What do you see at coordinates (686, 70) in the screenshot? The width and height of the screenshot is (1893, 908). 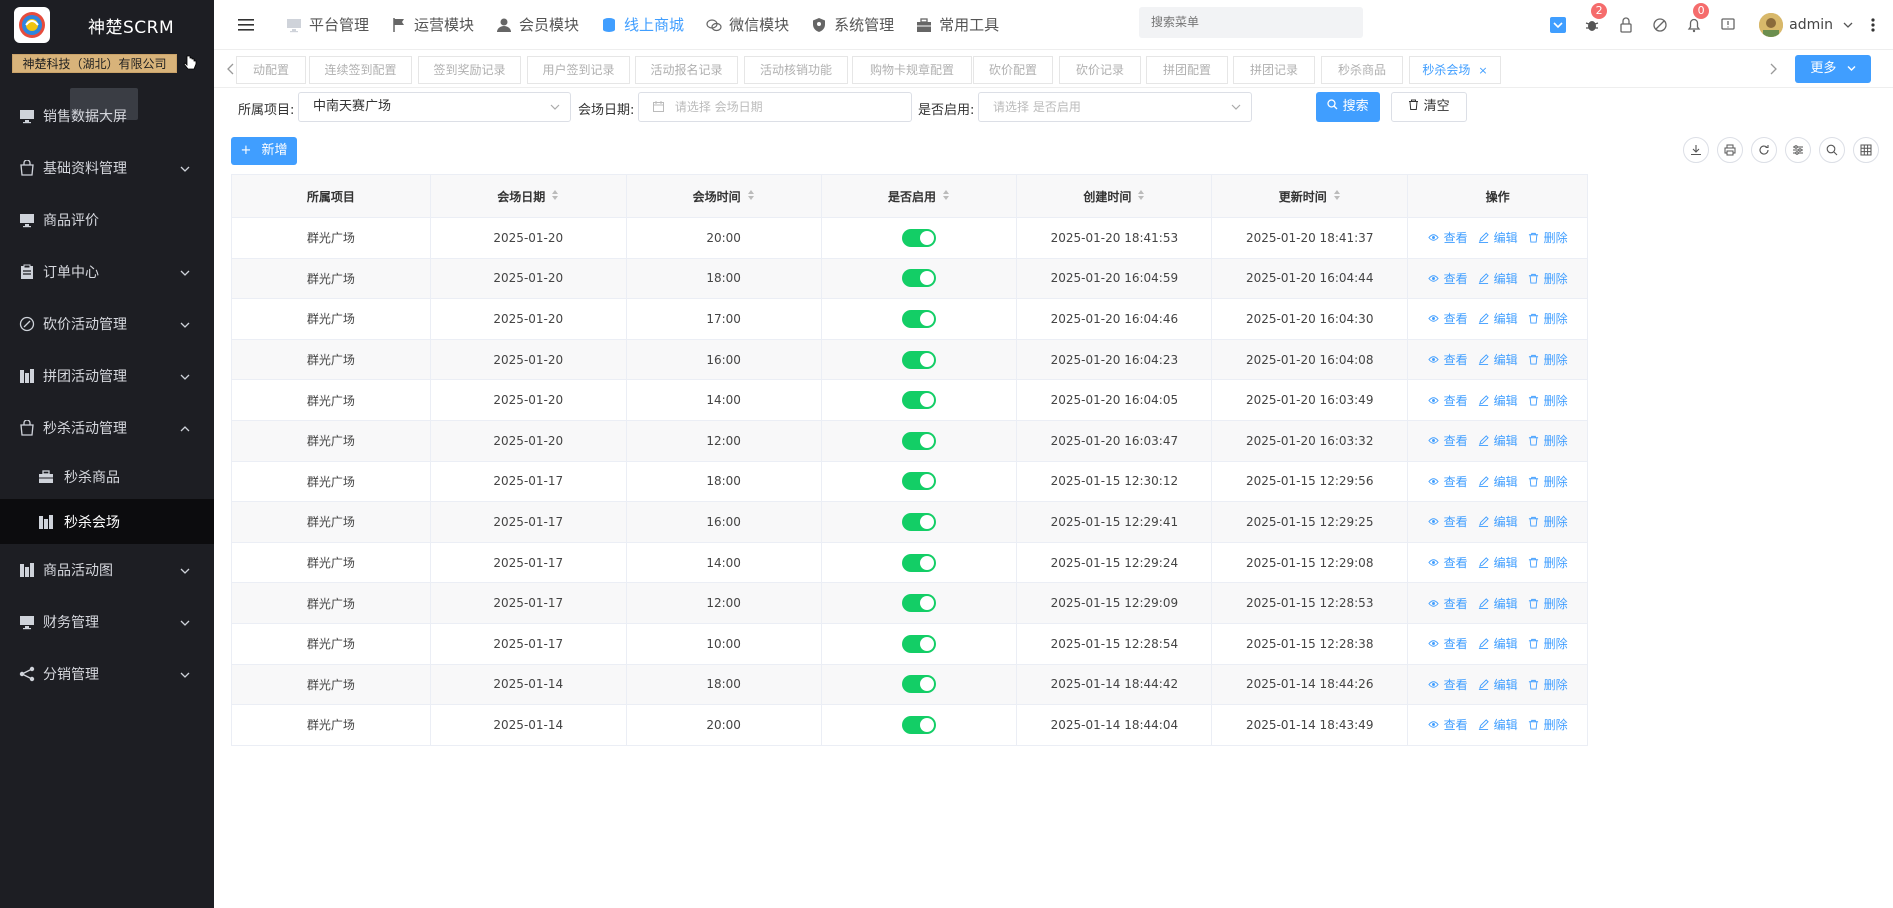 I see `tab-item: 活动报名记录` at bounding box center [686, 70].